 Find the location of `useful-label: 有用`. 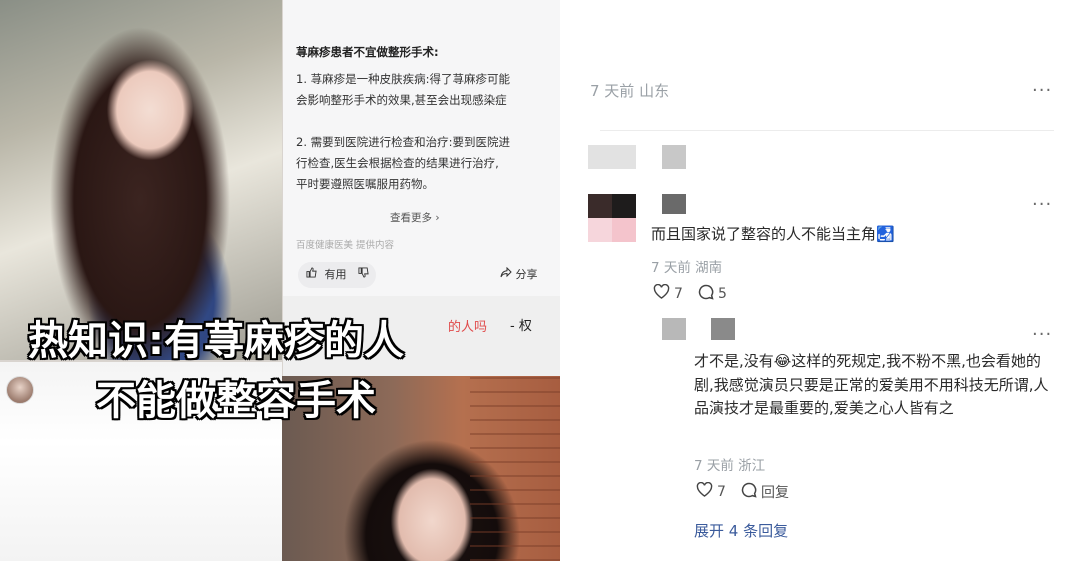

useful-label: 有用 is located at coordinates (335, 274).